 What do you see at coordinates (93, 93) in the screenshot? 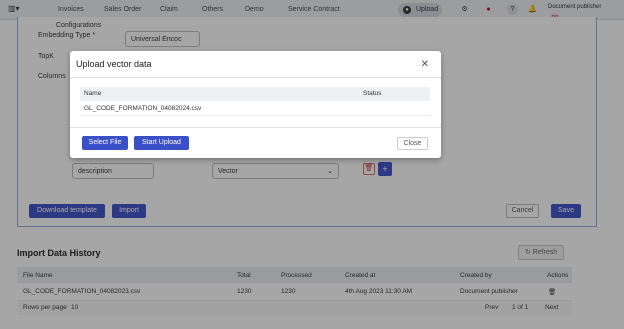
I see `column-header-name: Name` at bounding box center [93, 93].